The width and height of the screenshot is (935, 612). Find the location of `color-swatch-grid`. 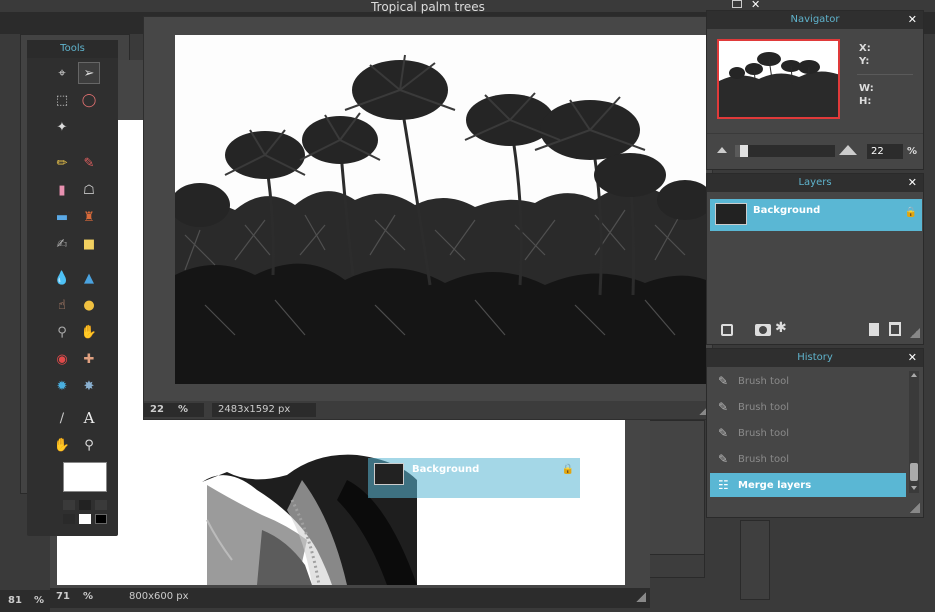

color-swatch-grid is located at coordinates (86, 513).